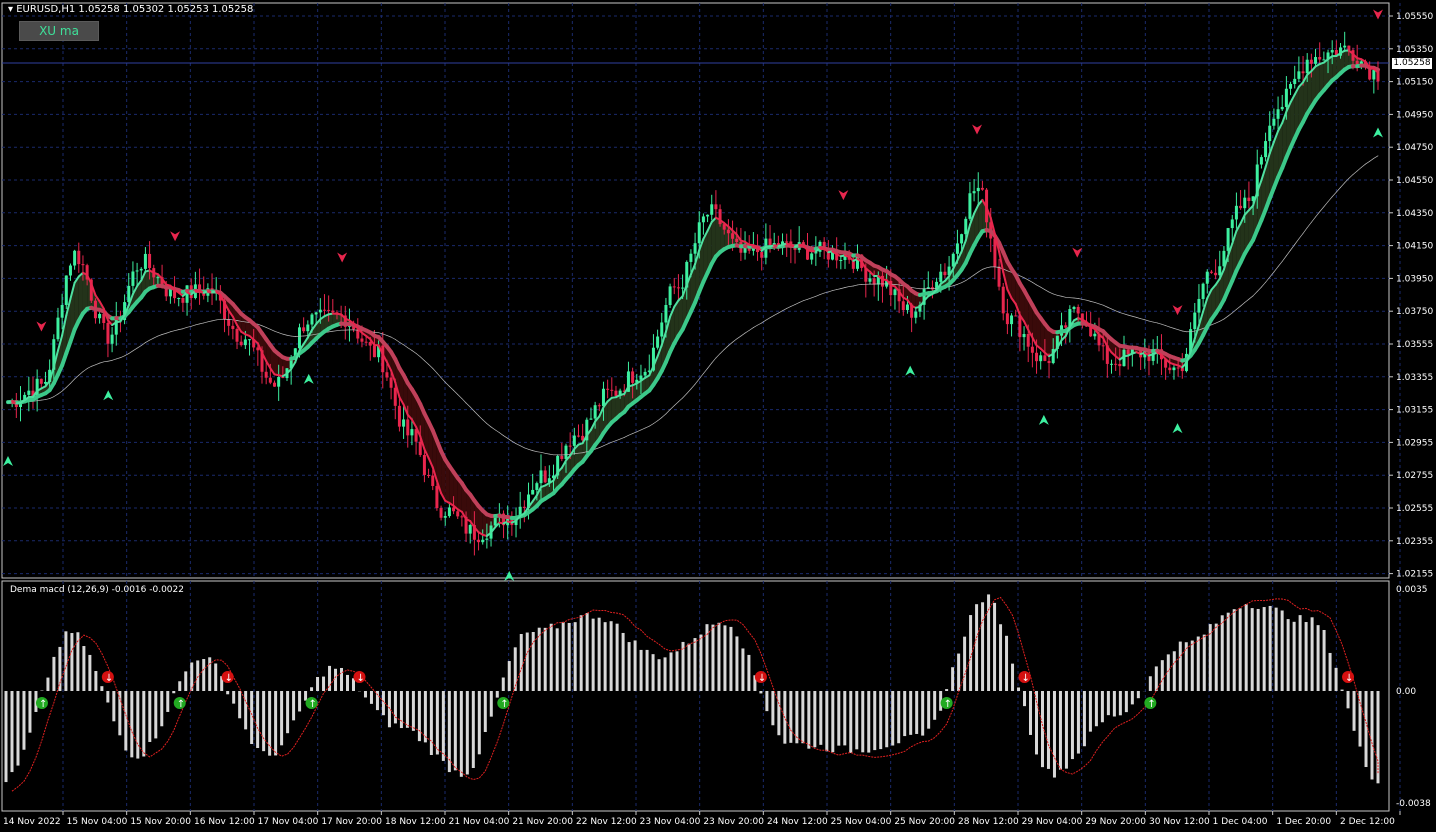 The image size is (1436, 832). What do you see at coordinates (1406, 692) in the screenshot?
I see `indicator-tick-label: 0.00` at bounding box center [1406, 692].